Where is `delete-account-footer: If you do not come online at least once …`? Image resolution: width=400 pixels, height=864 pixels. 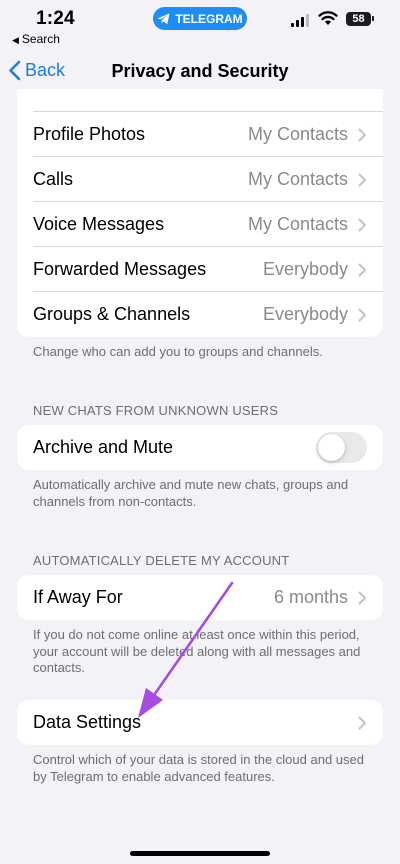
delete-account-footer: If you do not come online at least once … is located at coordinates (197, 651).